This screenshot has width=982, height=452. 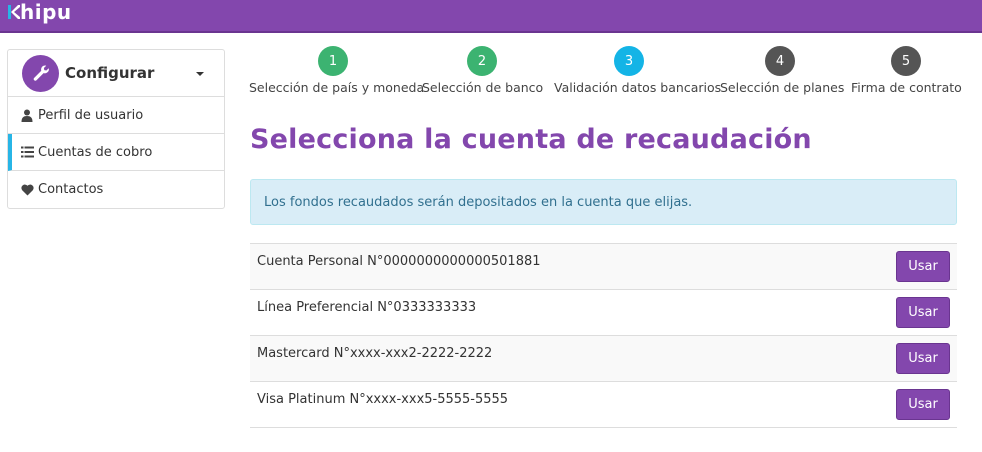 I want to click on step-2: 2 Selección de banco, so click(x=483, y=70).